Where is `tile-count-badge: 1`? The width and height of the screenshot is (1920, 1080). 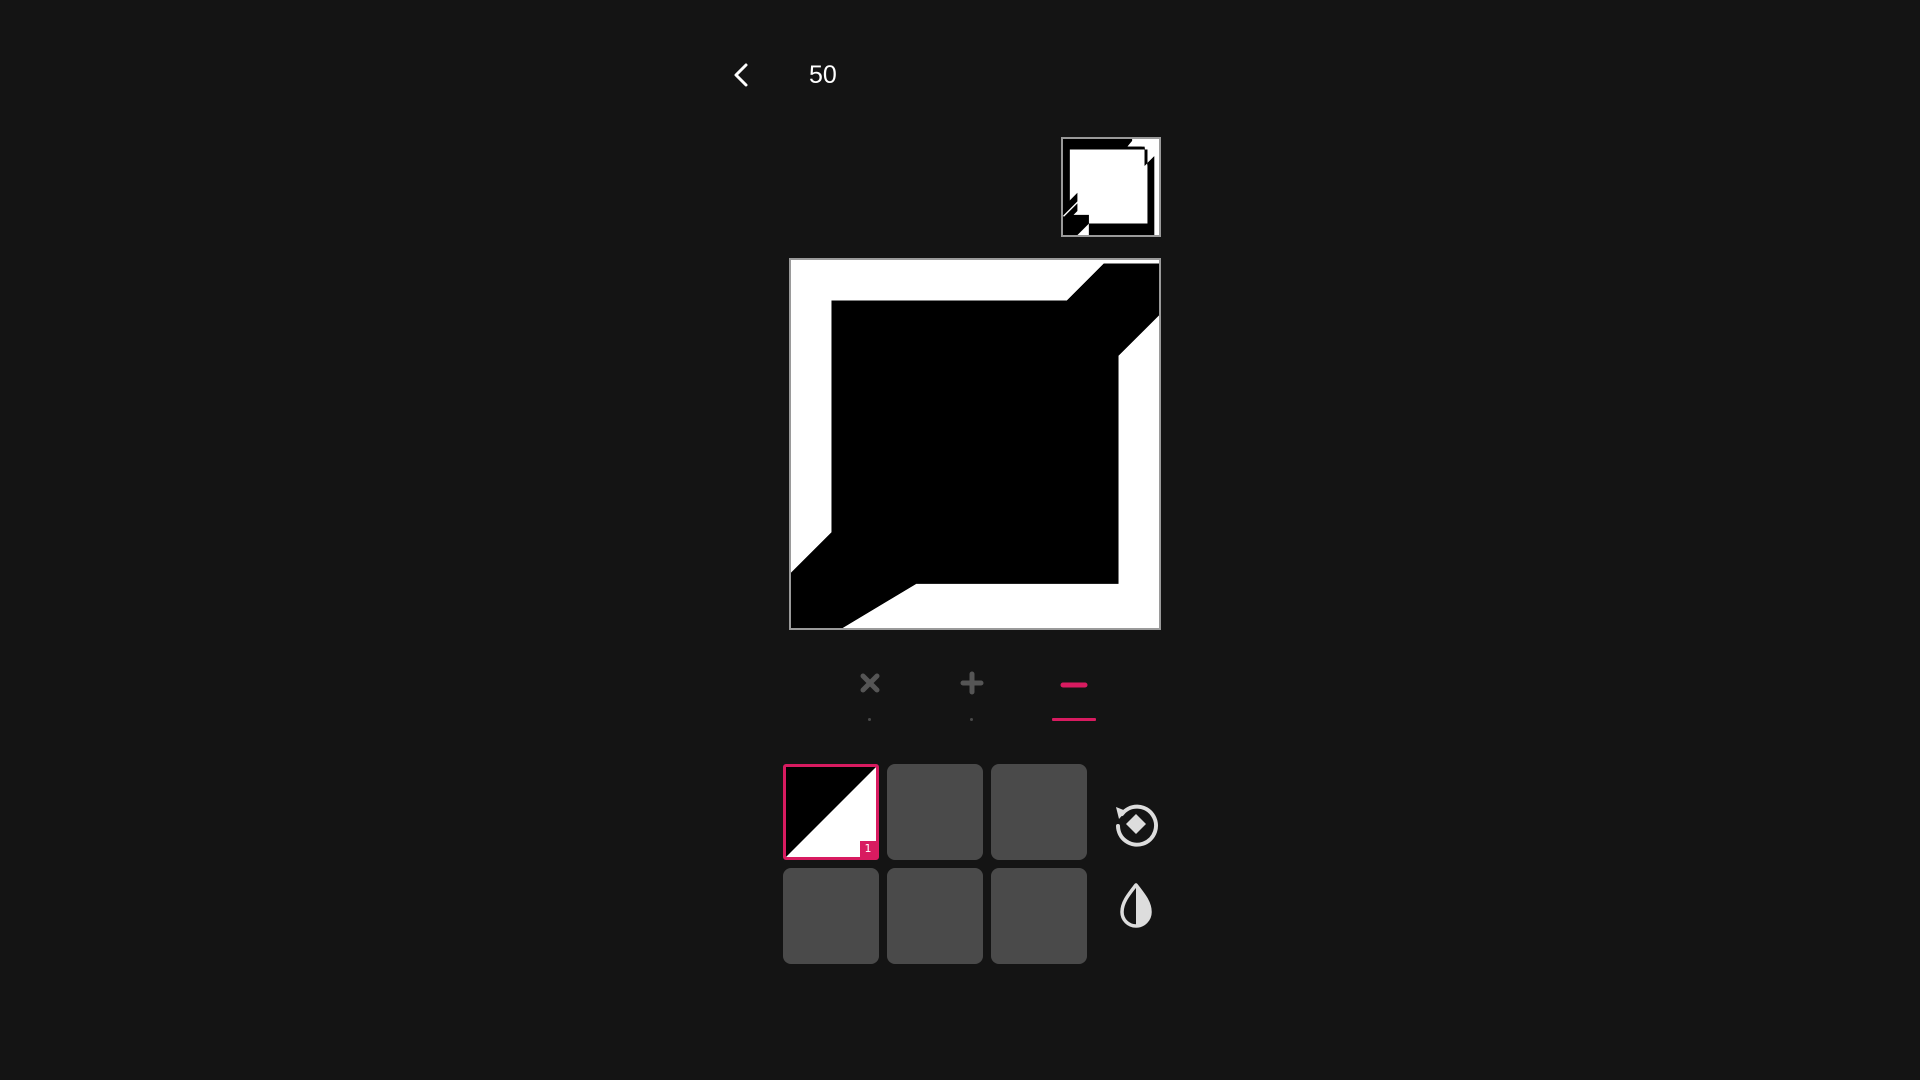
tile-count-badge: 1 is located at coordinates (868, 849).